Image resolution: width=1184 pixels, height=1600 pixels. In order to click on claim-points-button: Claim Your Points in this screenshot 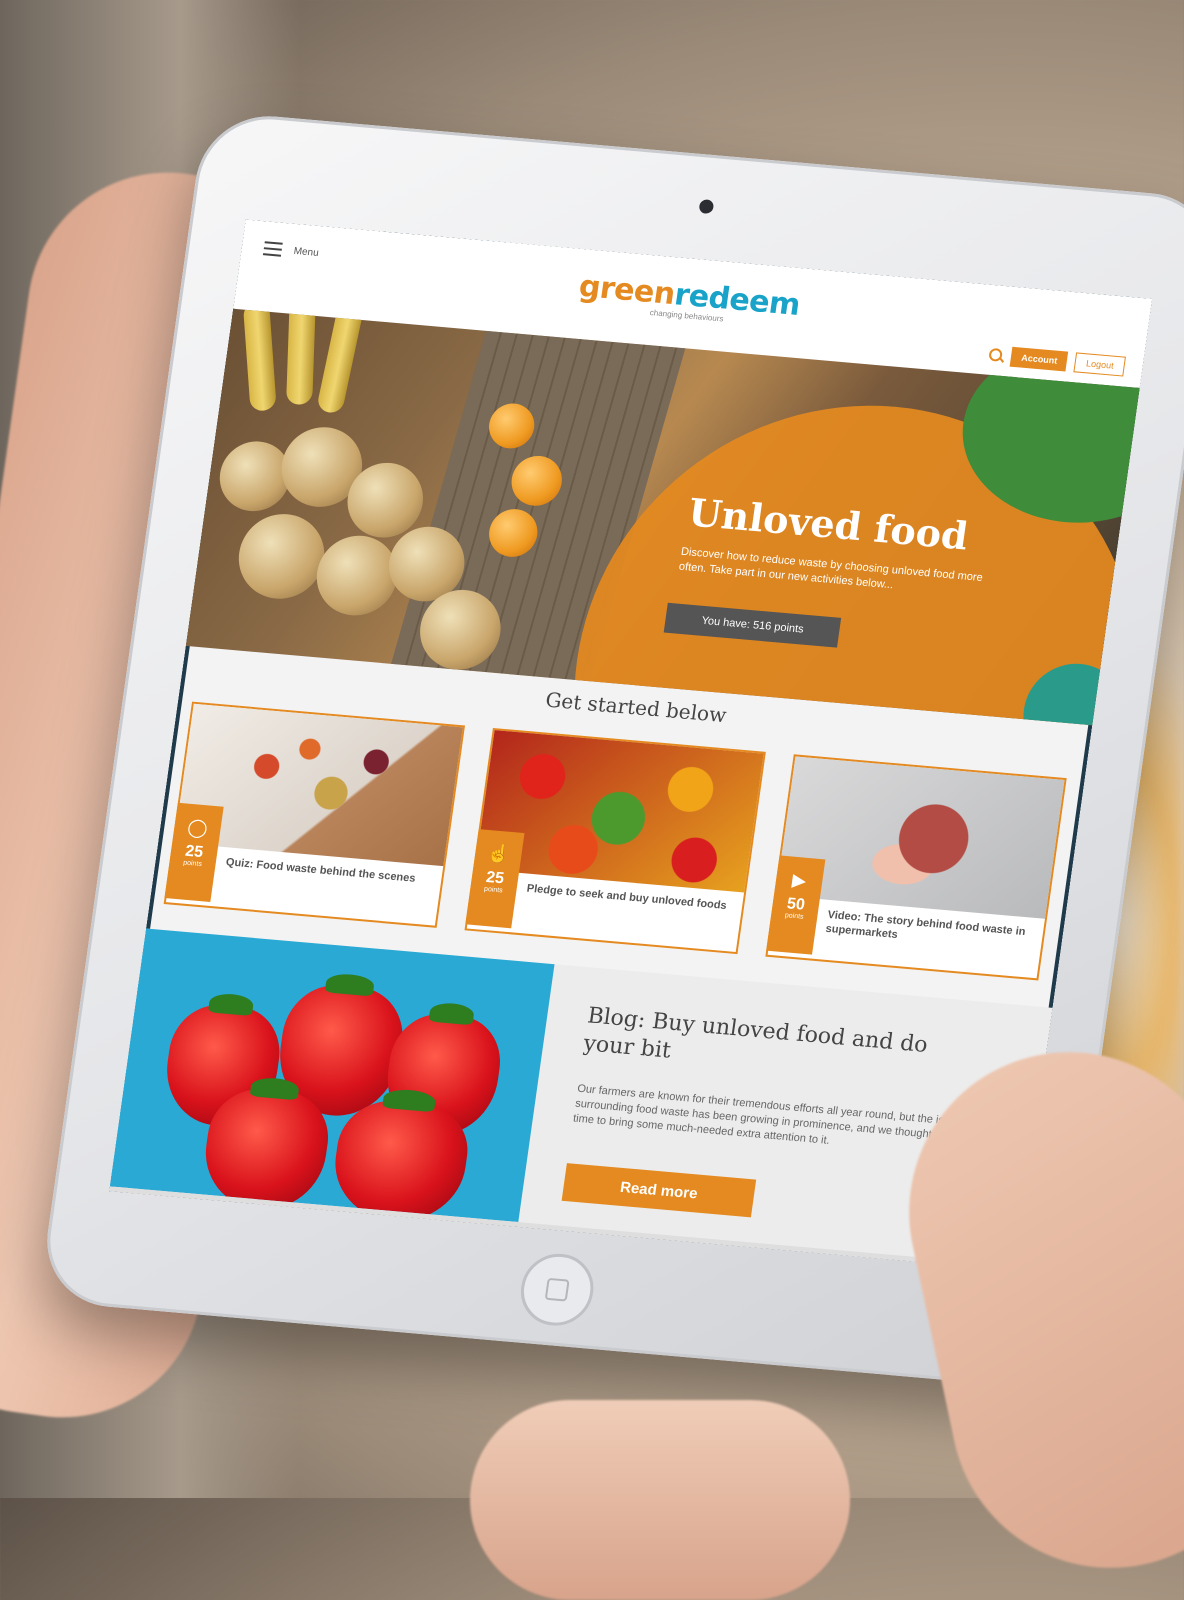, I will do `click(372, 1265)`.